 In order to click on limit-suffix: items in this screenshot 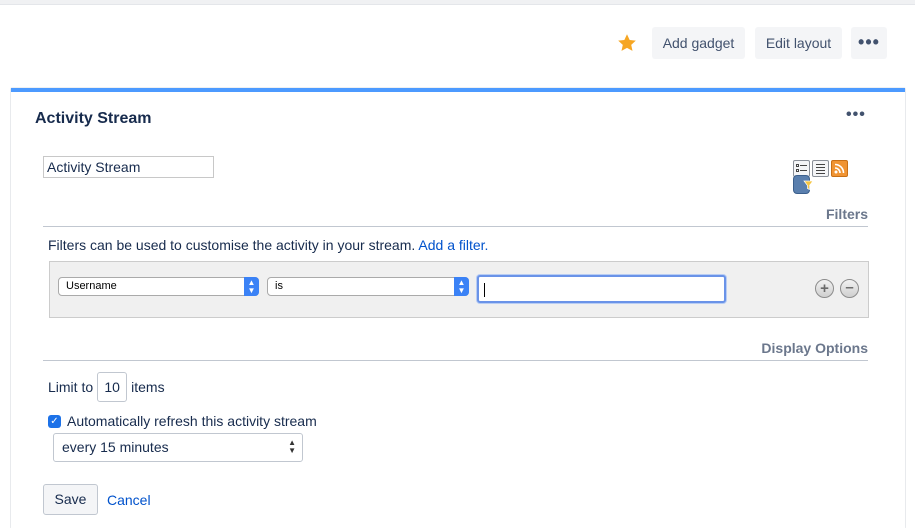, I will do `click(148, 387)`.